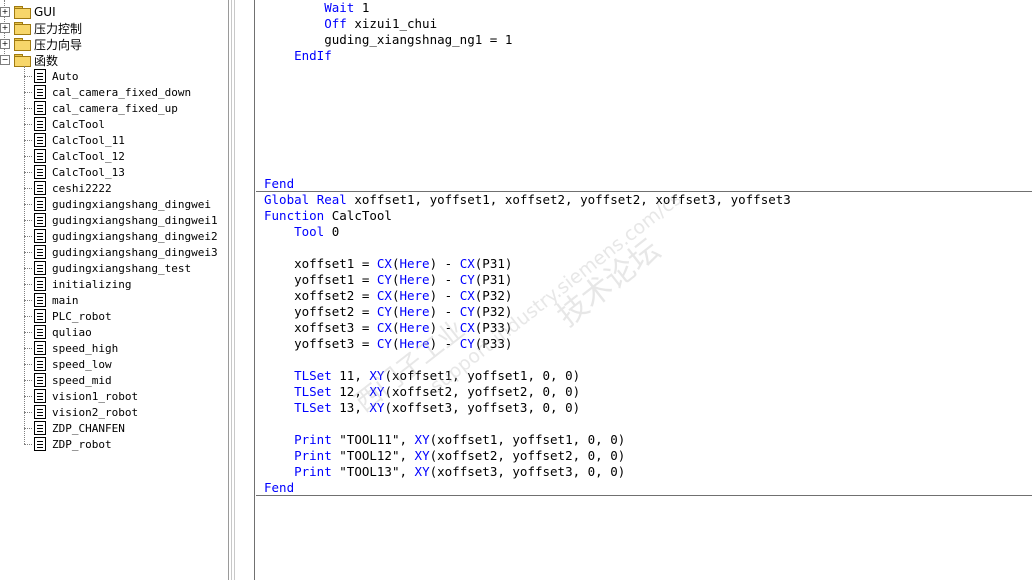 The height and width of the screenshot is (580, 1032). I want to click on tree-item-function: quliao, so click(63, 332).